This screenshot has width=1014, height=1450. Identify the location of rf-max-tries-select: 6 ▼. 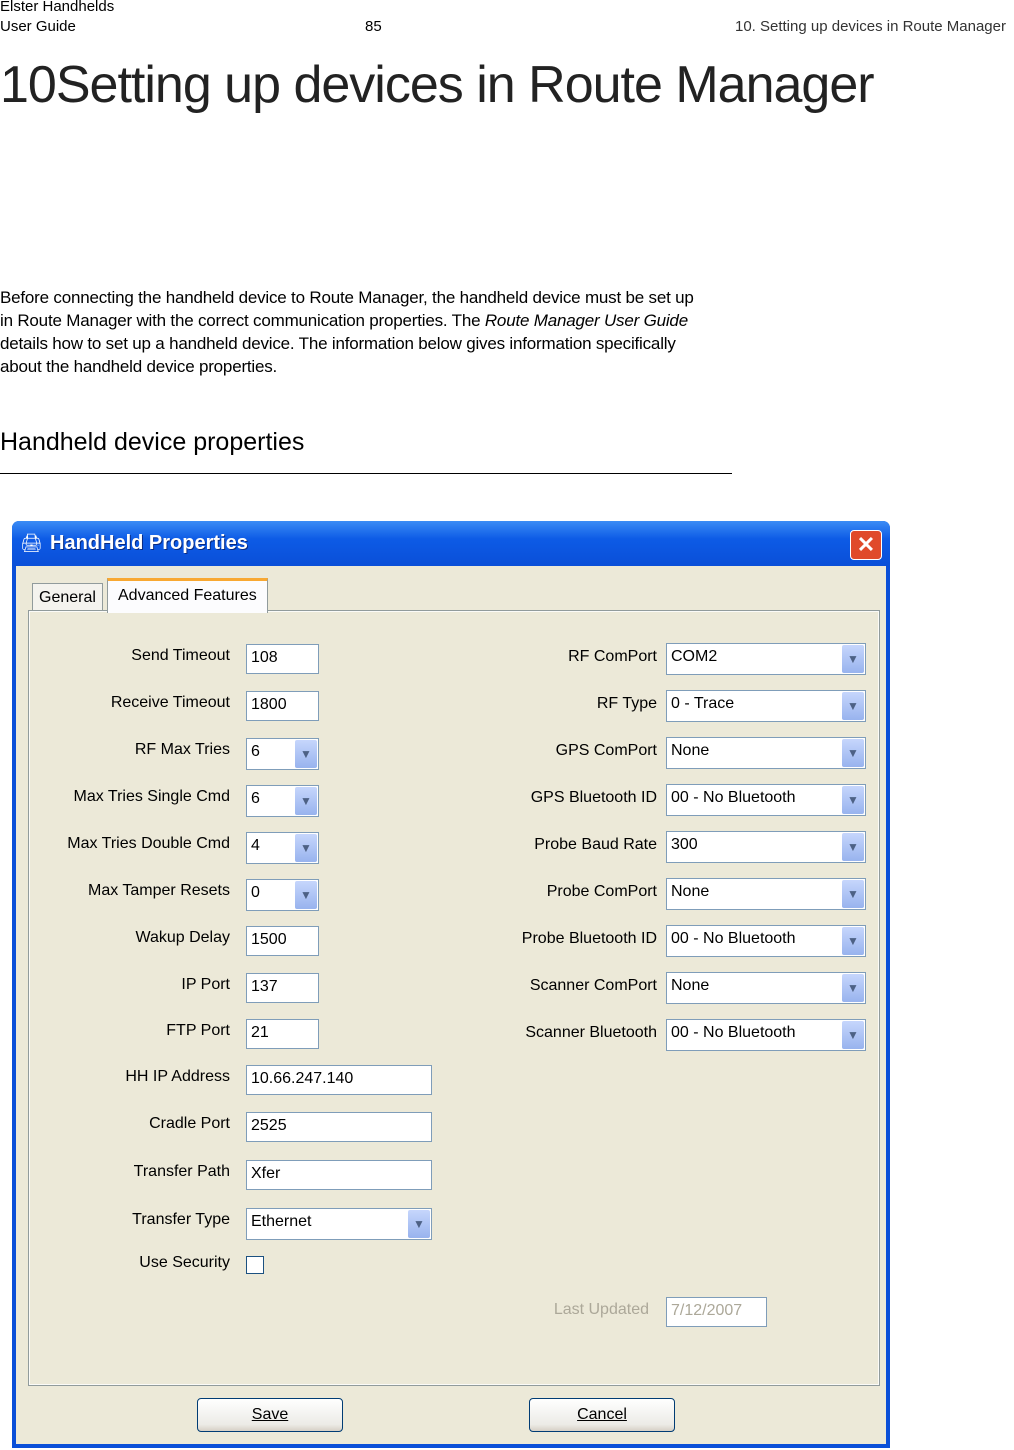
(282, 754).